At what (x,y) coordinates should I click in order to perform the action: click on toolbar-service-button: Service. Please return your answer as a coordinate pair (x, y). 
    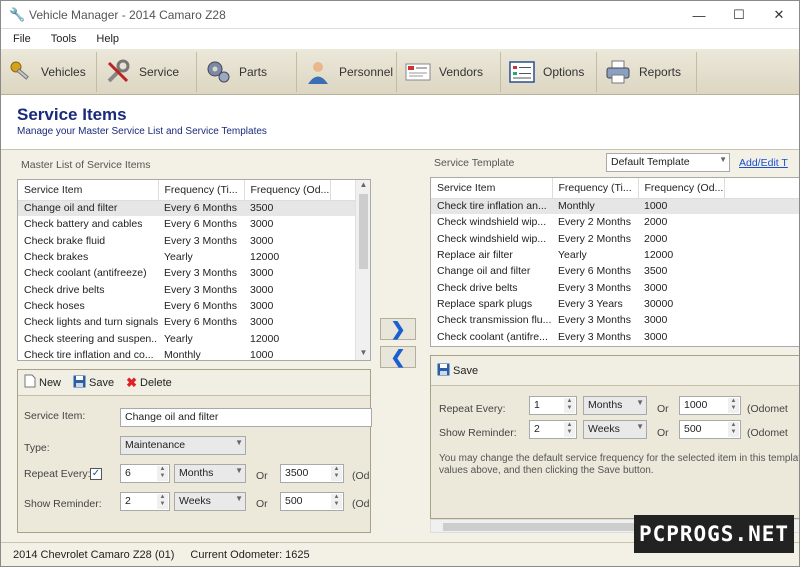
    Looking at the image, I should click on (147, 71).